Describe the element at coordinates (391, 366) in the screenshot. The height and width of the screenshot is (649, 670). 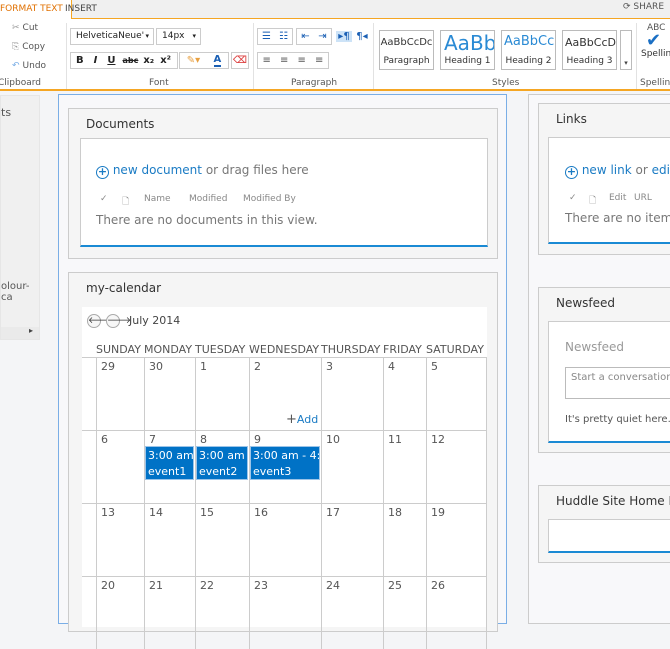
I see `day-number: 4` at that location.